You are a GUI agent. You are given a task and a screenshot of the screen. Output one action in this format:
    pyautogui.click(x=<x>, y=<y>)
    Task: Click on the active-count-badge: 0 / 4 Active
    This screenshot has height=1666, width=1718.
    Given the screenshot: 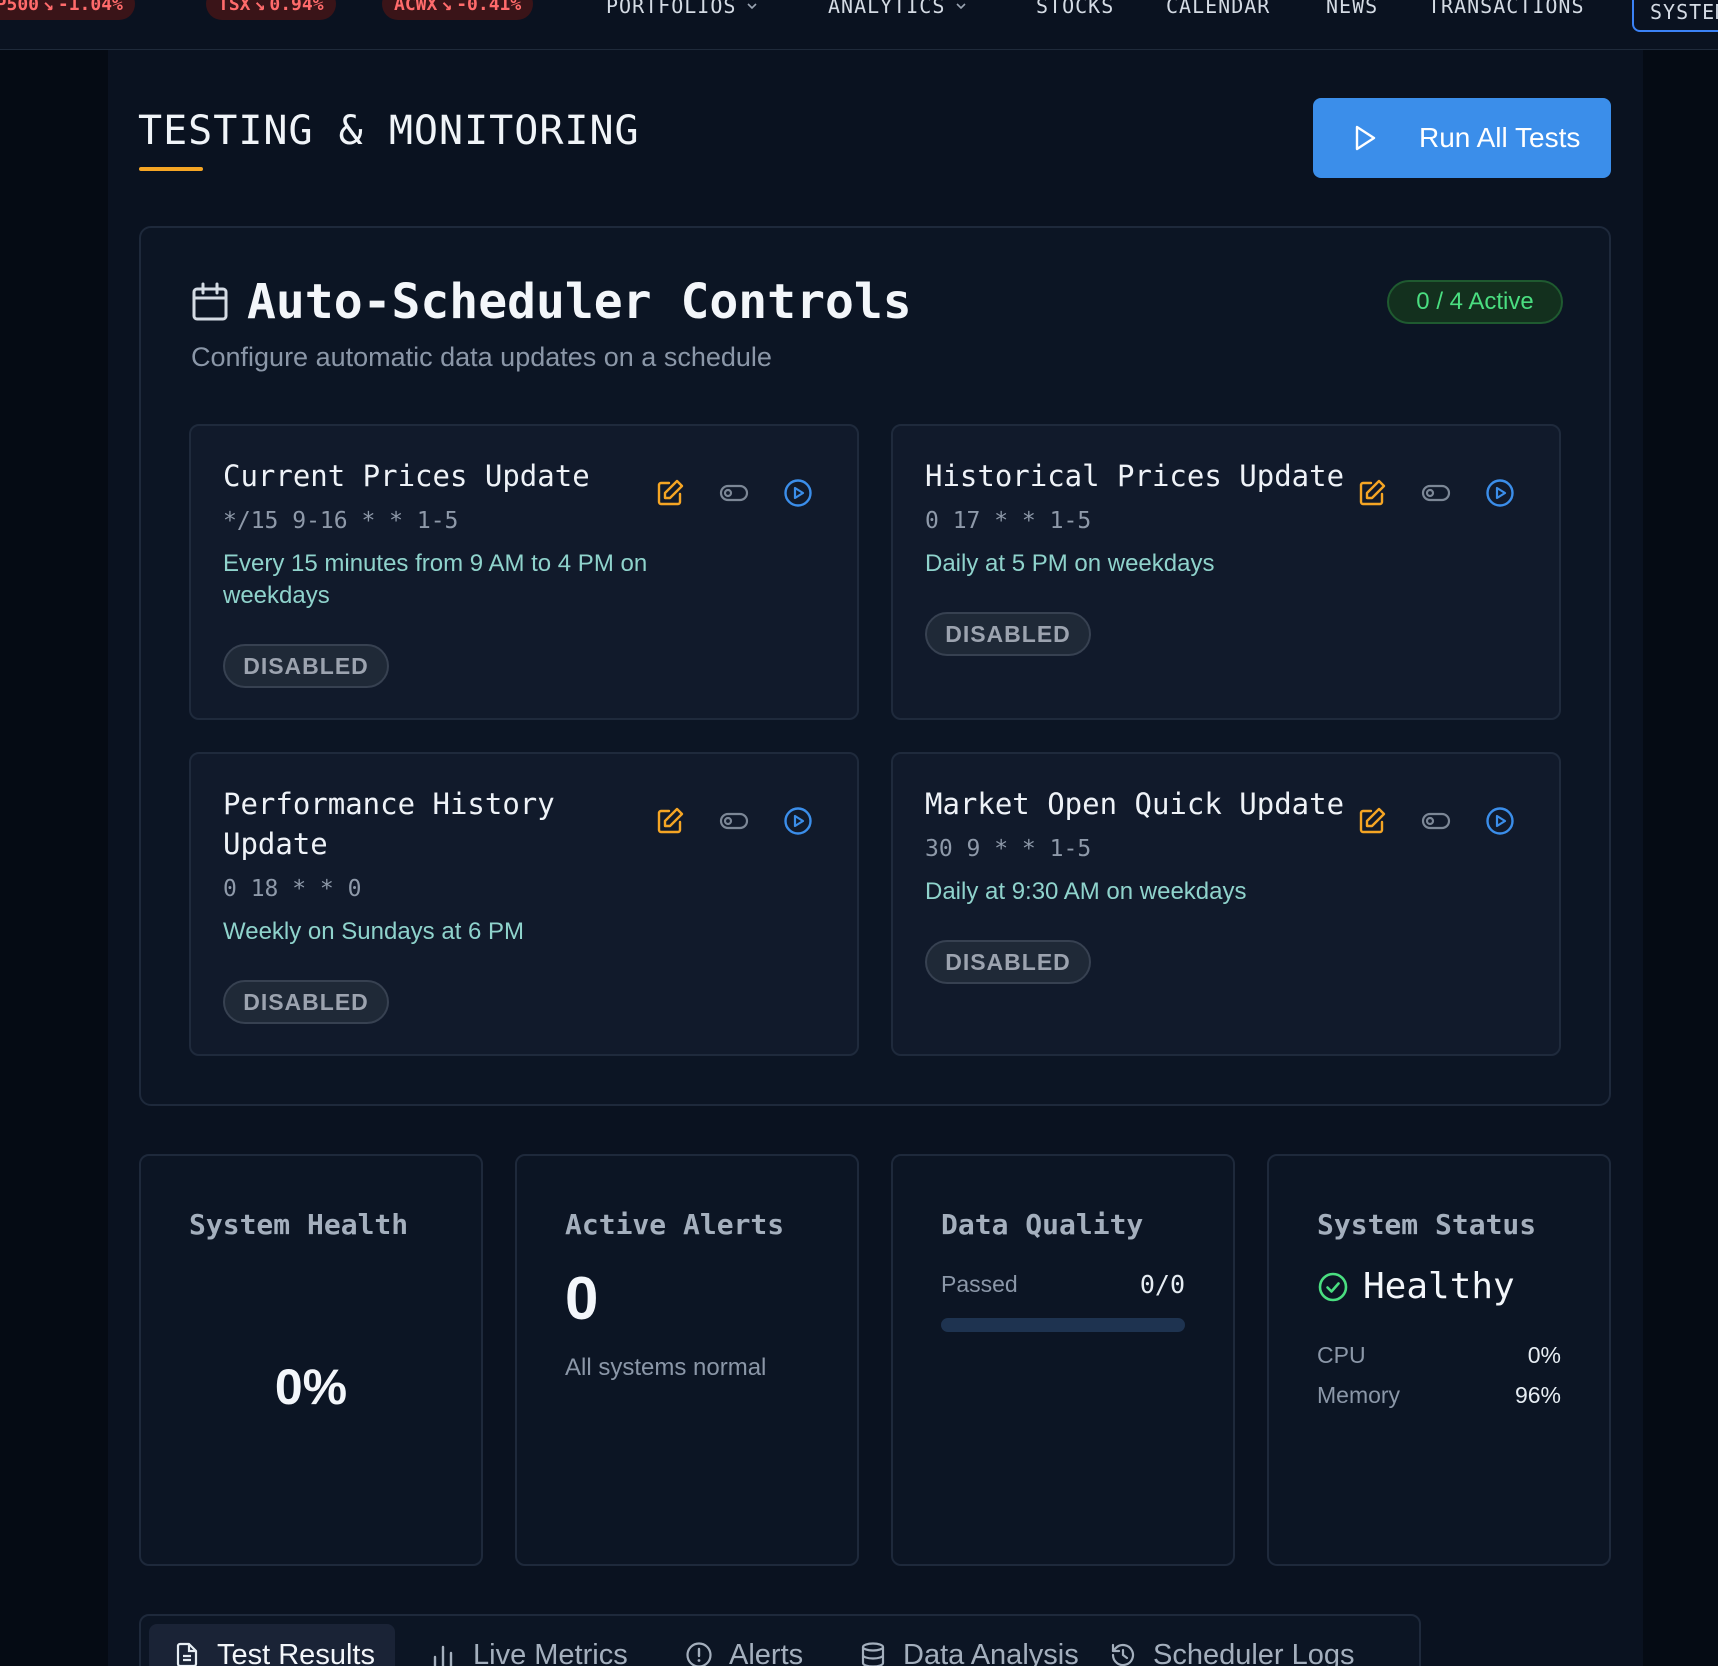 What is the action you would take?
    pyautogui.click(x=1475, y=302)
    